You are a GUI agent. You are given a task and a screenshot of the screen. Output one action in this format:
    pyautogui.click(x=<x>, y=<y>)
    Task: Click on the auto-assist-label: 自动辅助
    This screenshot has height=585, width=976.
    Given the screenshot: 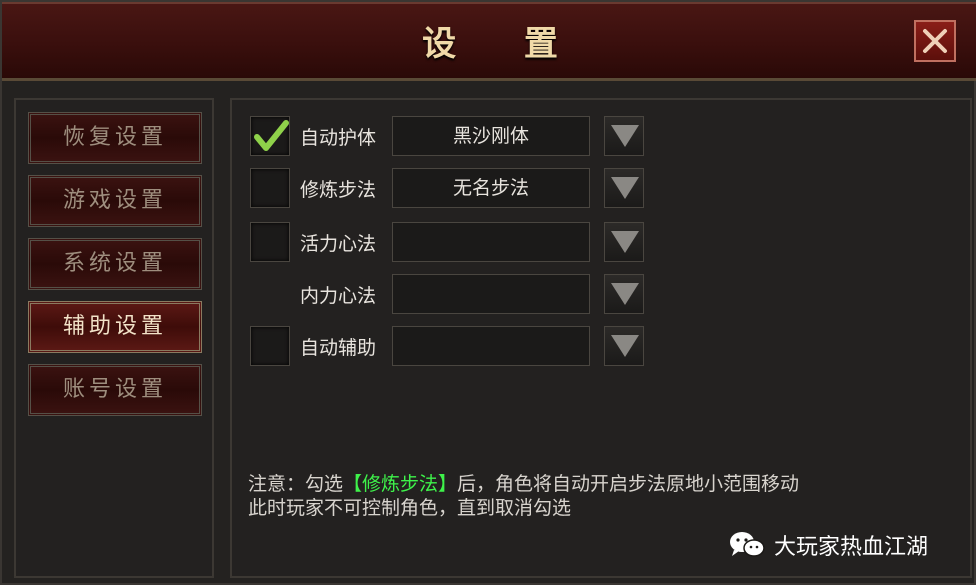 What is the action you would take?
    pyautogui.click(x=338, y=348)
    